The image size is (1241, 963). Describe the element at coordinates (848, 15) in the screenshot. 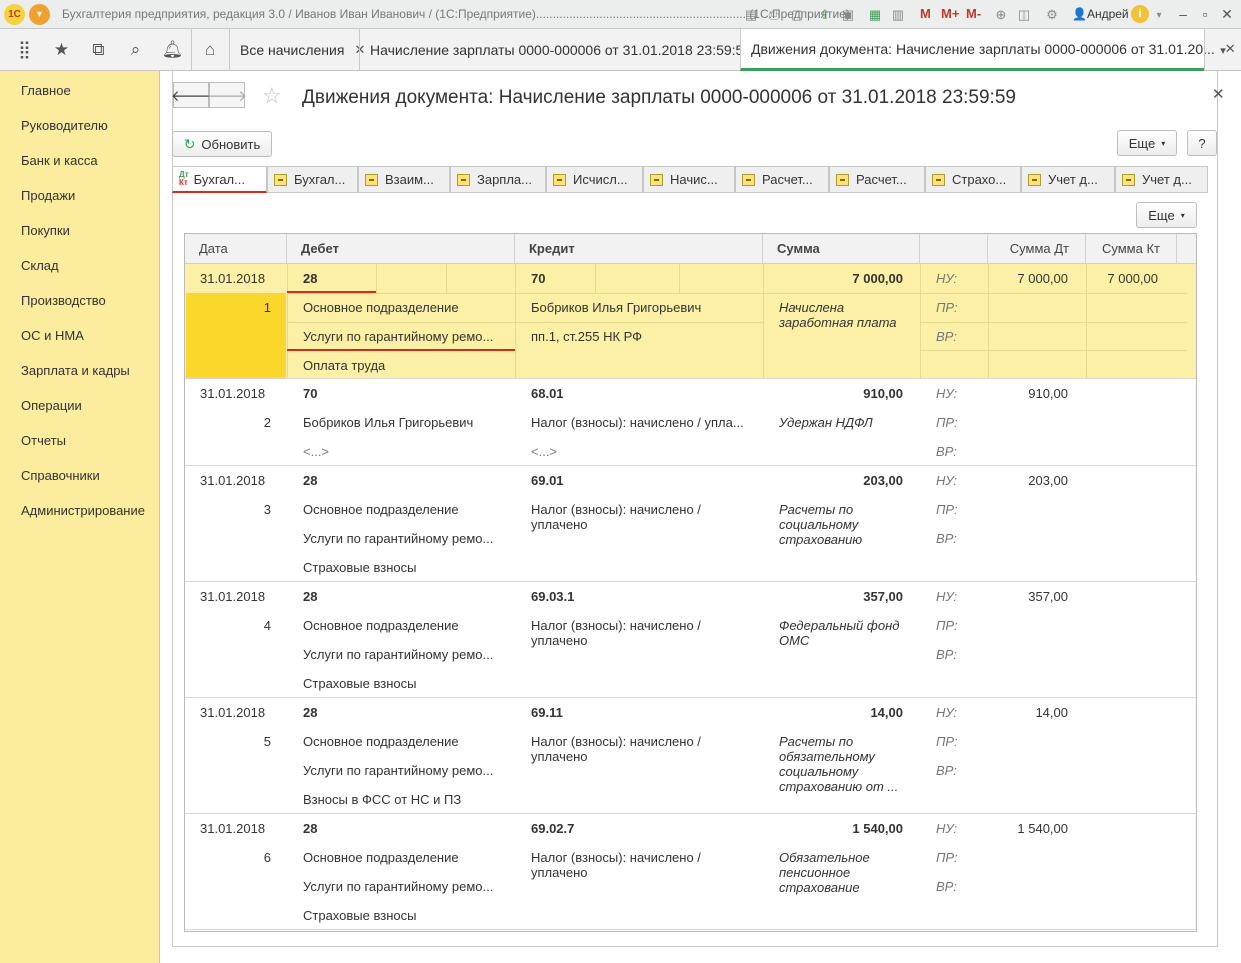

I see `scan-icon: ▣` at that location.